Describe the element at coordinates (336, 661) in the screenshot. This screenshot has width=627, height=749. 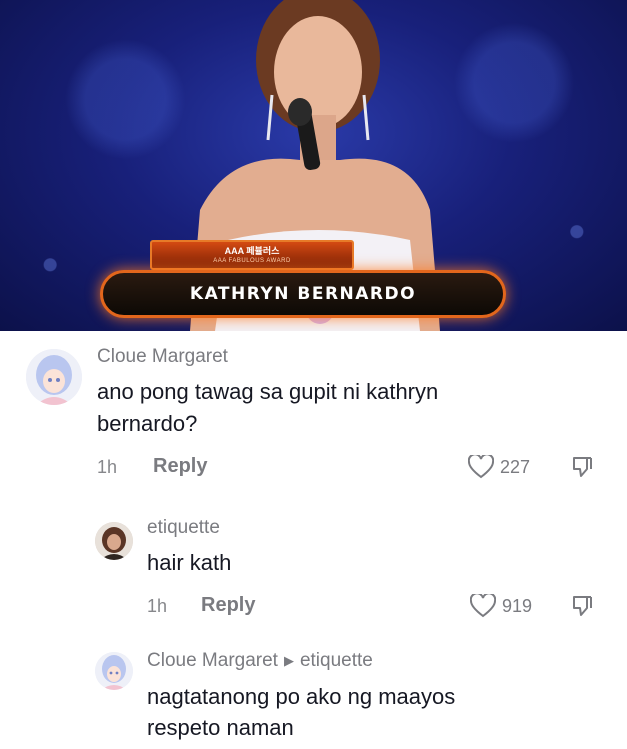
I see `reply-to-username: etiquette` at that location.